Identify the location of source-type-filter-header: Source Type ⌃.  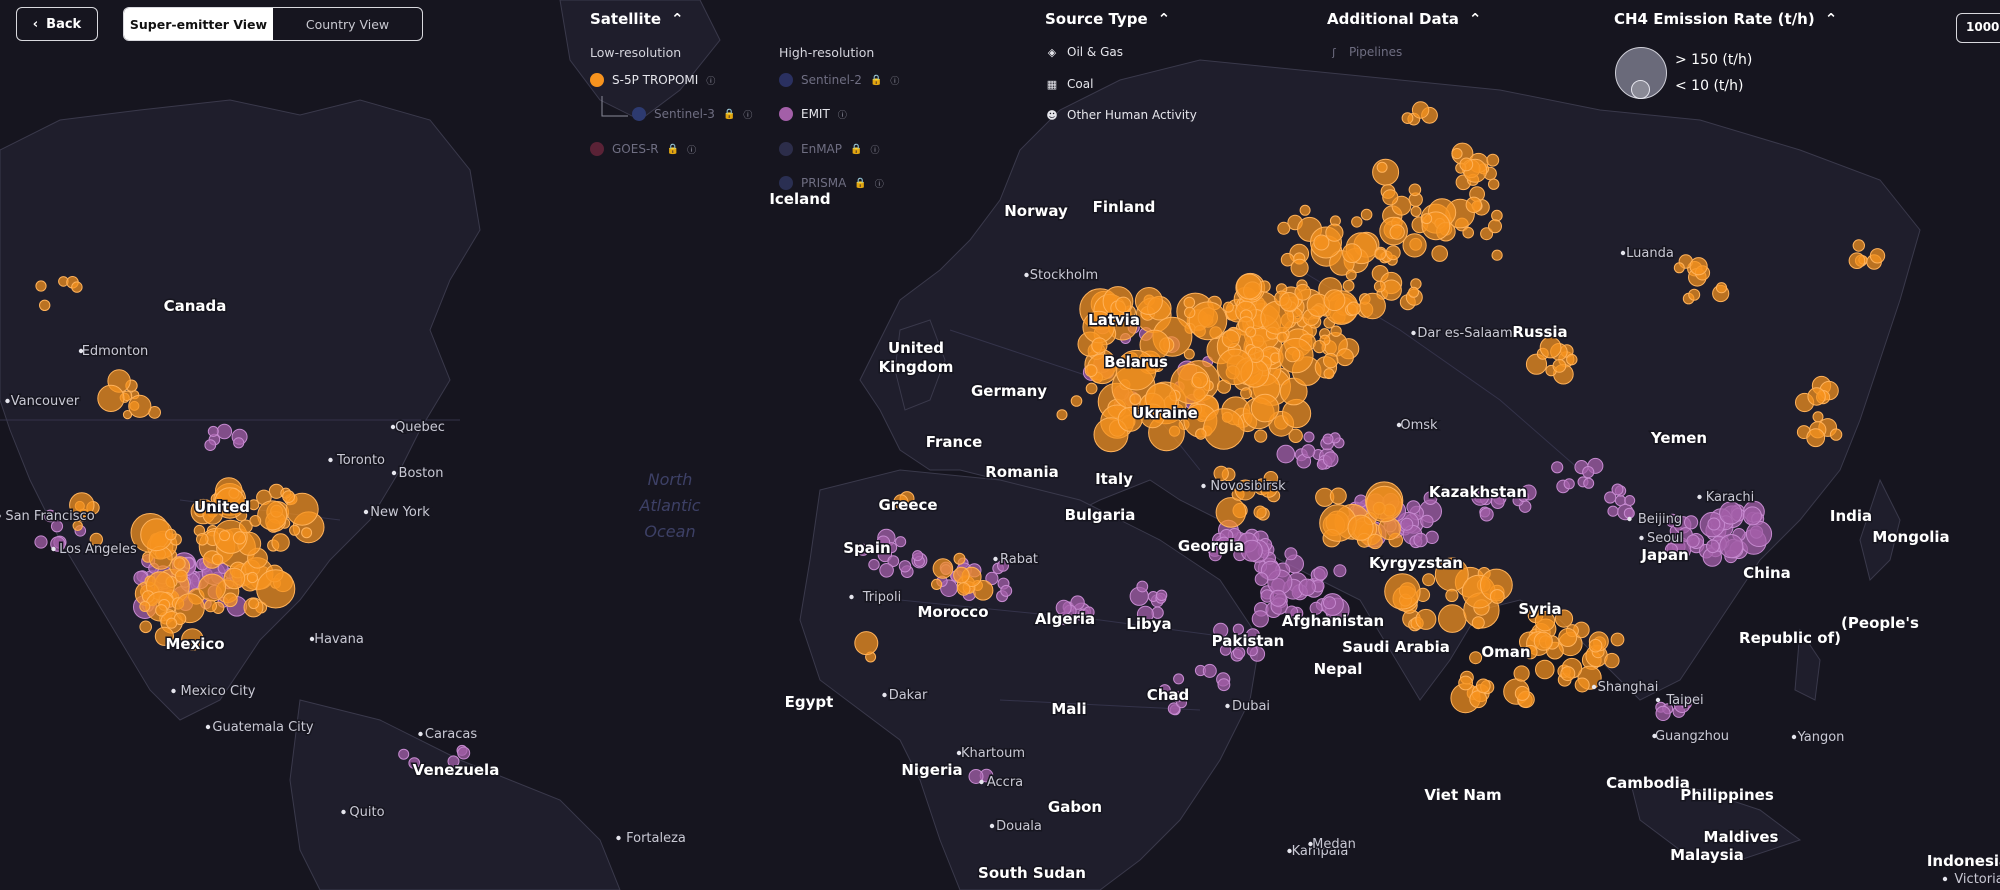
(1107, 19).